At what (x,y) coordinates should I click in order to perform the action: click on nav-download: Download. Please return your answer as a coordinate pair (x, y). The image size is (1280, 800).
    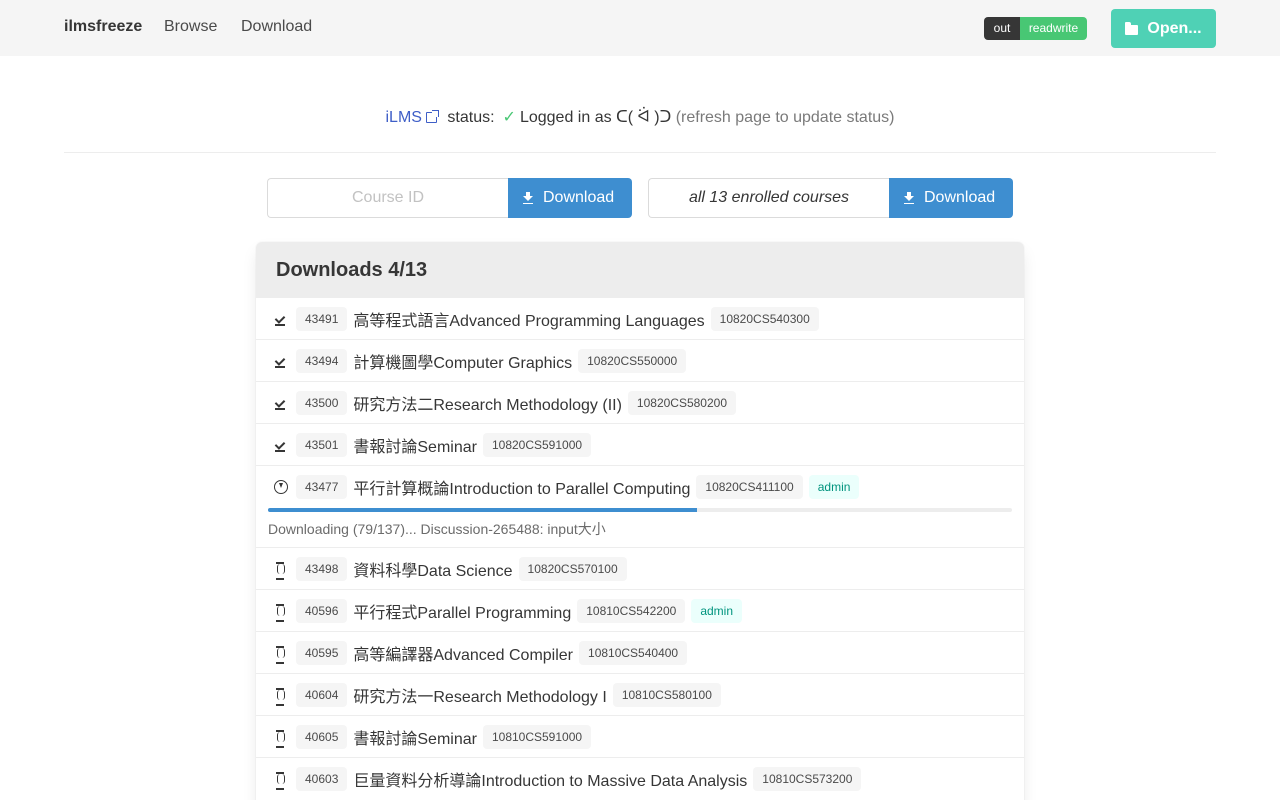
    Looking at the image, I should click on (276, 27).